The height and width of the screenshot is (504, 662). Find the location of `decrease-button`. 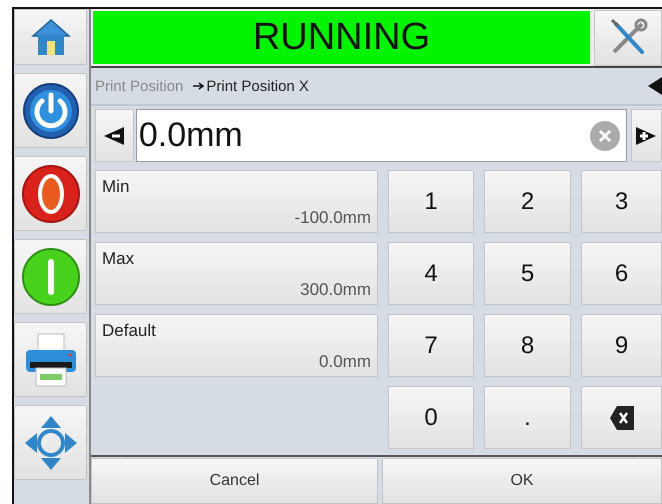

decrease-button is located at coordinates (114, 135).